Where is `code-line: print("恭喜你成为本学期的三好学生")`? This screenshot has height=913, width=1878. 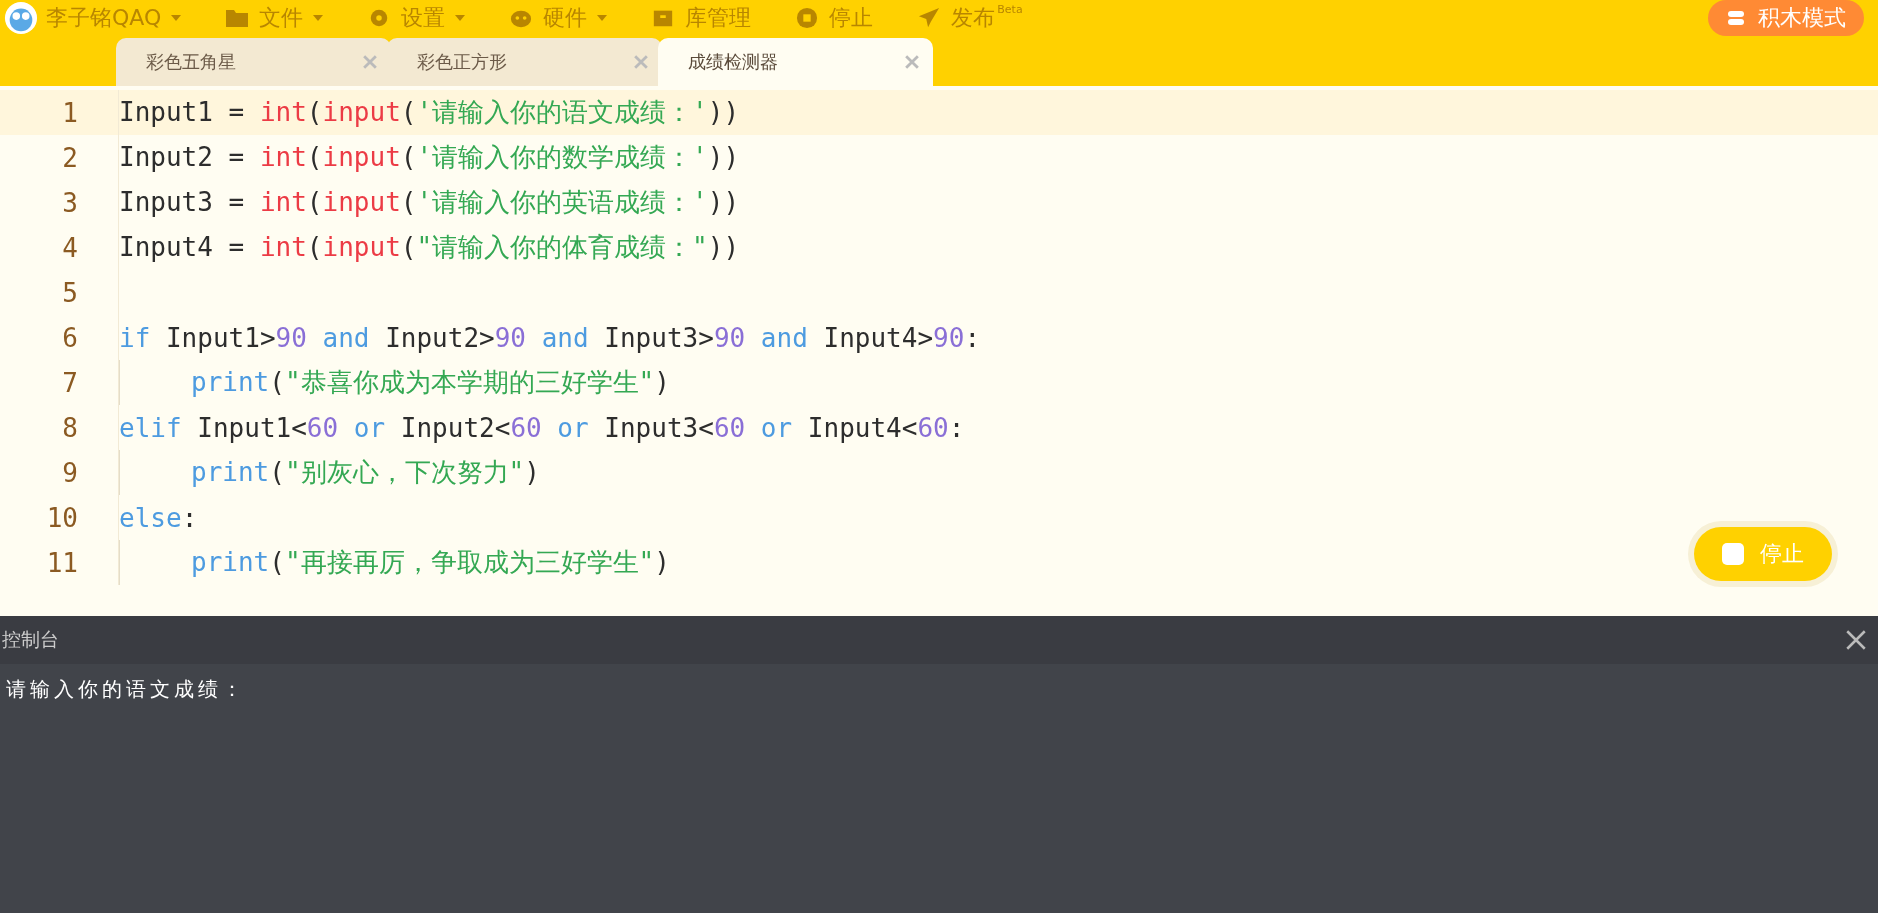
code-line: print("恭喜你成为本学期的三好学生") is located at coordinates (430, 382).